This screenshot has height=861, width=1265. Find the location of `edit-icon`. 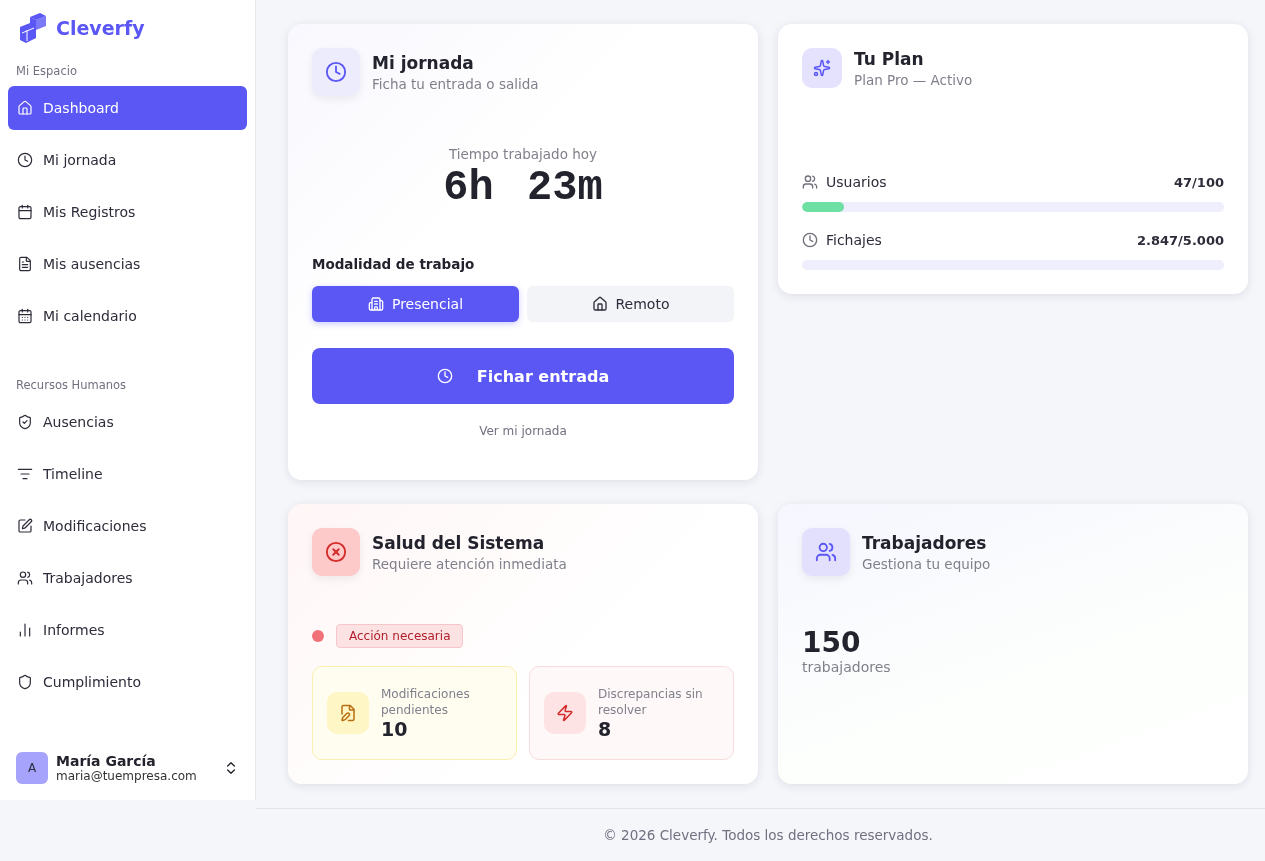

edit-icon is located at coordinates (25, 526).